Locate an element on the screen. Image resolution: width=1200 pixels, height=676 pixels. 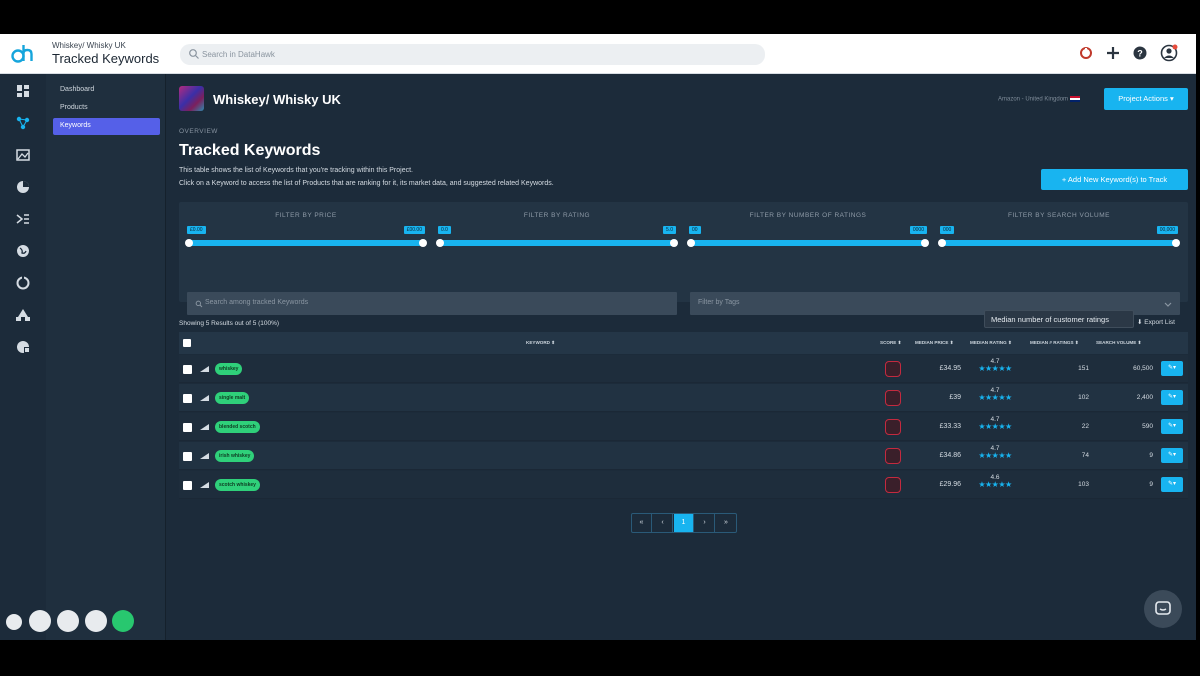
header-page-title: Tracked Keywords is located at coordinates (106, 58).